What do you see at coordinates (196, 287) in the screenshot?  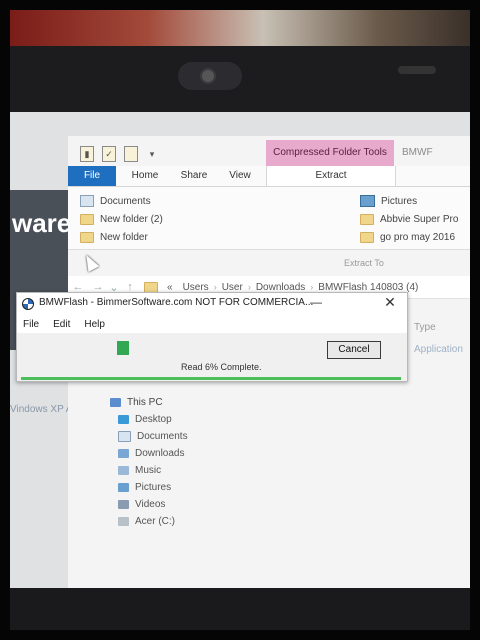 I see `breadcrumb-users: Users` at bounding box center [196, 287].